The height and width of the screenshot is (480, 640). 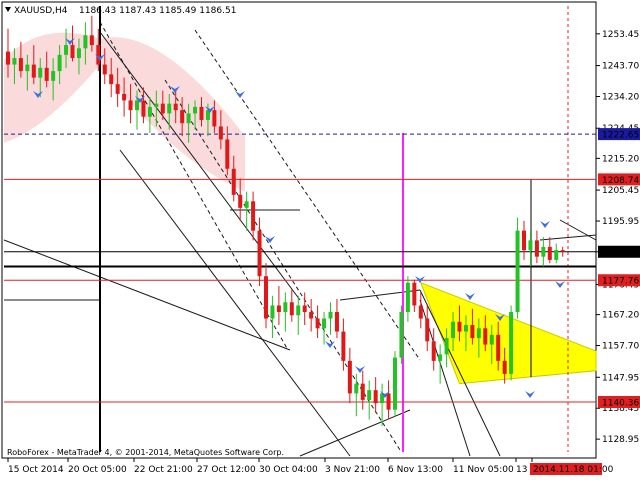 I want to click on y-tick-label: 1128.95, so click(x=620, y=440).